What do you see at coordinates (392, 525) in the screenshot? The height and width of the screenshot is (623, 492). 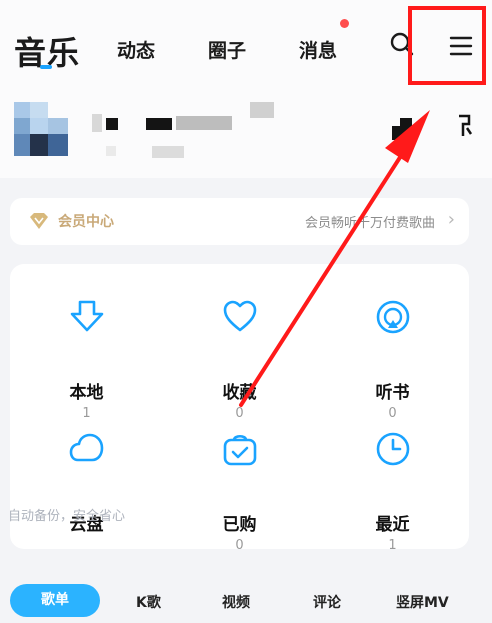 I see `grid-item-label: 最近` at bounding box center [392, 525].